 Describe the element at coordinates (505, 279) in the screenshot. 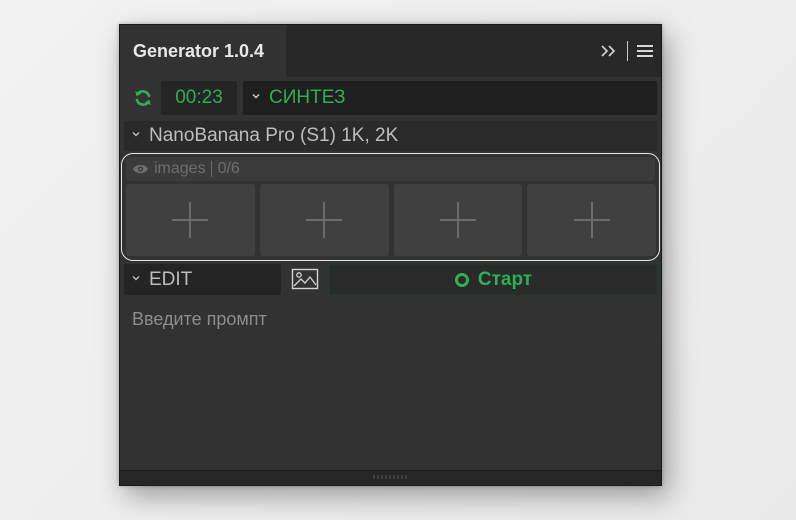

I see `start-button-label: Старт` at that location.